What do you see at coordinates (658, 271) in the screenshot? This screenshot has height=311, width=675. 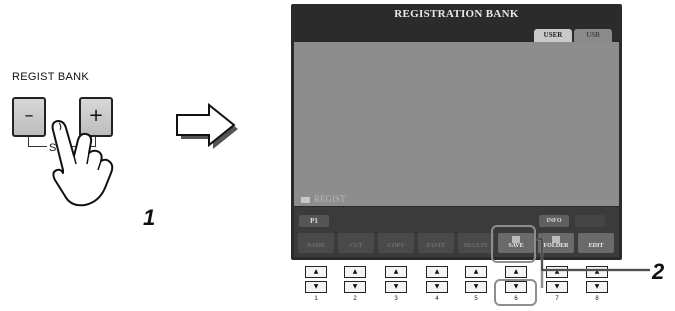 I see `step-2-marker: 2` at bounding box center [658, 271].